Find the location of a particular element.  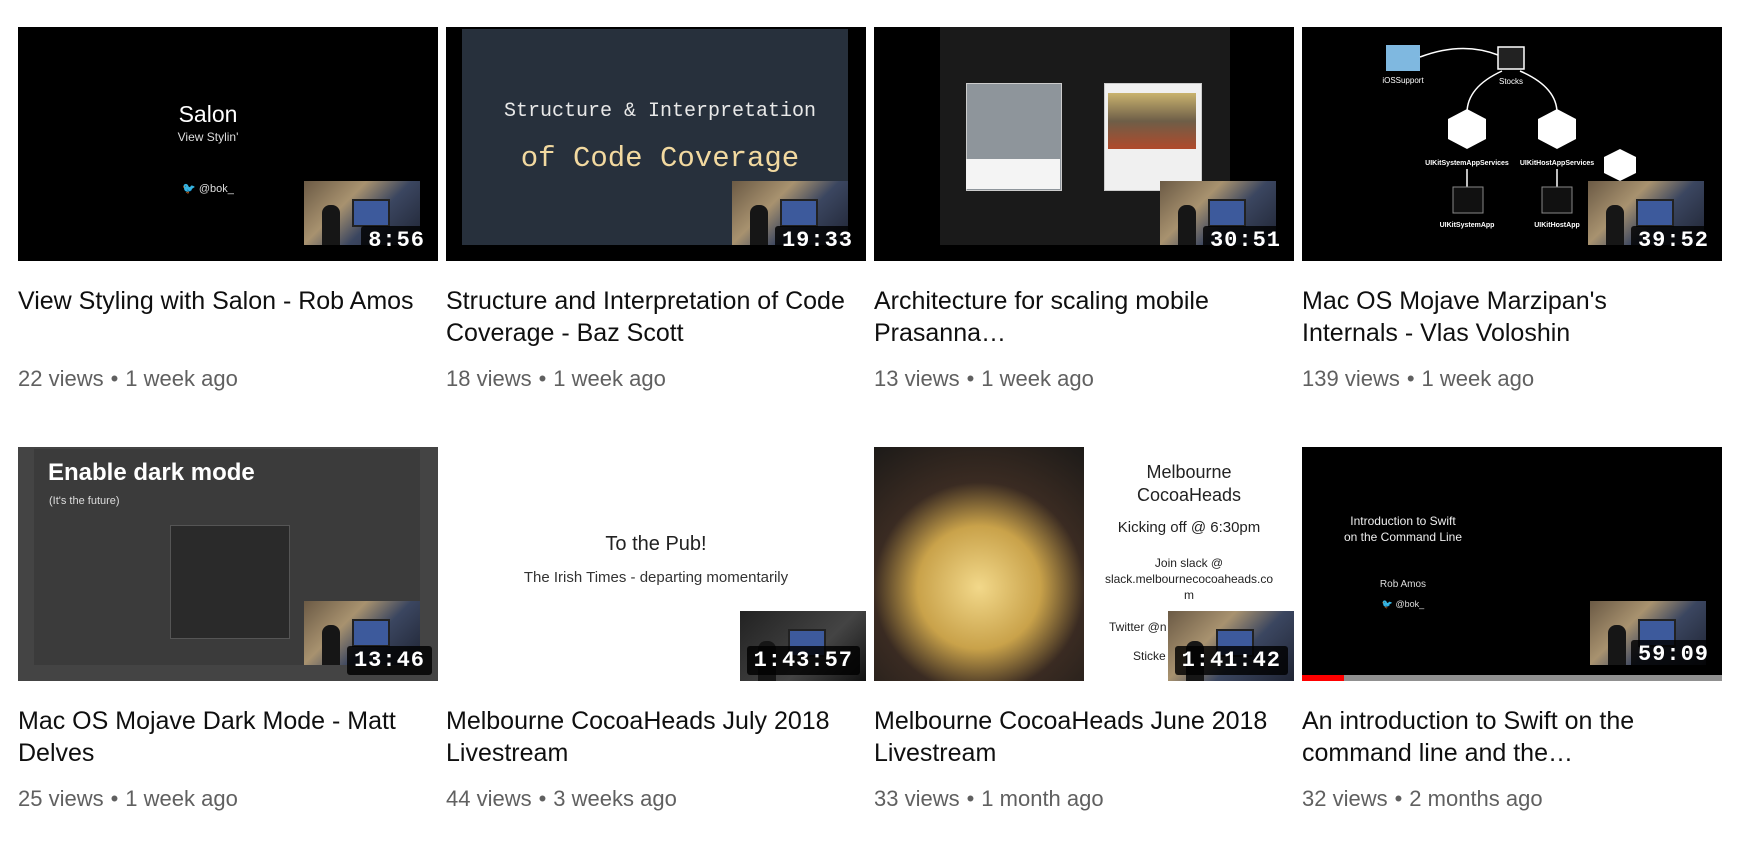

view-count: 22 views is located at coordinates (61, 378).